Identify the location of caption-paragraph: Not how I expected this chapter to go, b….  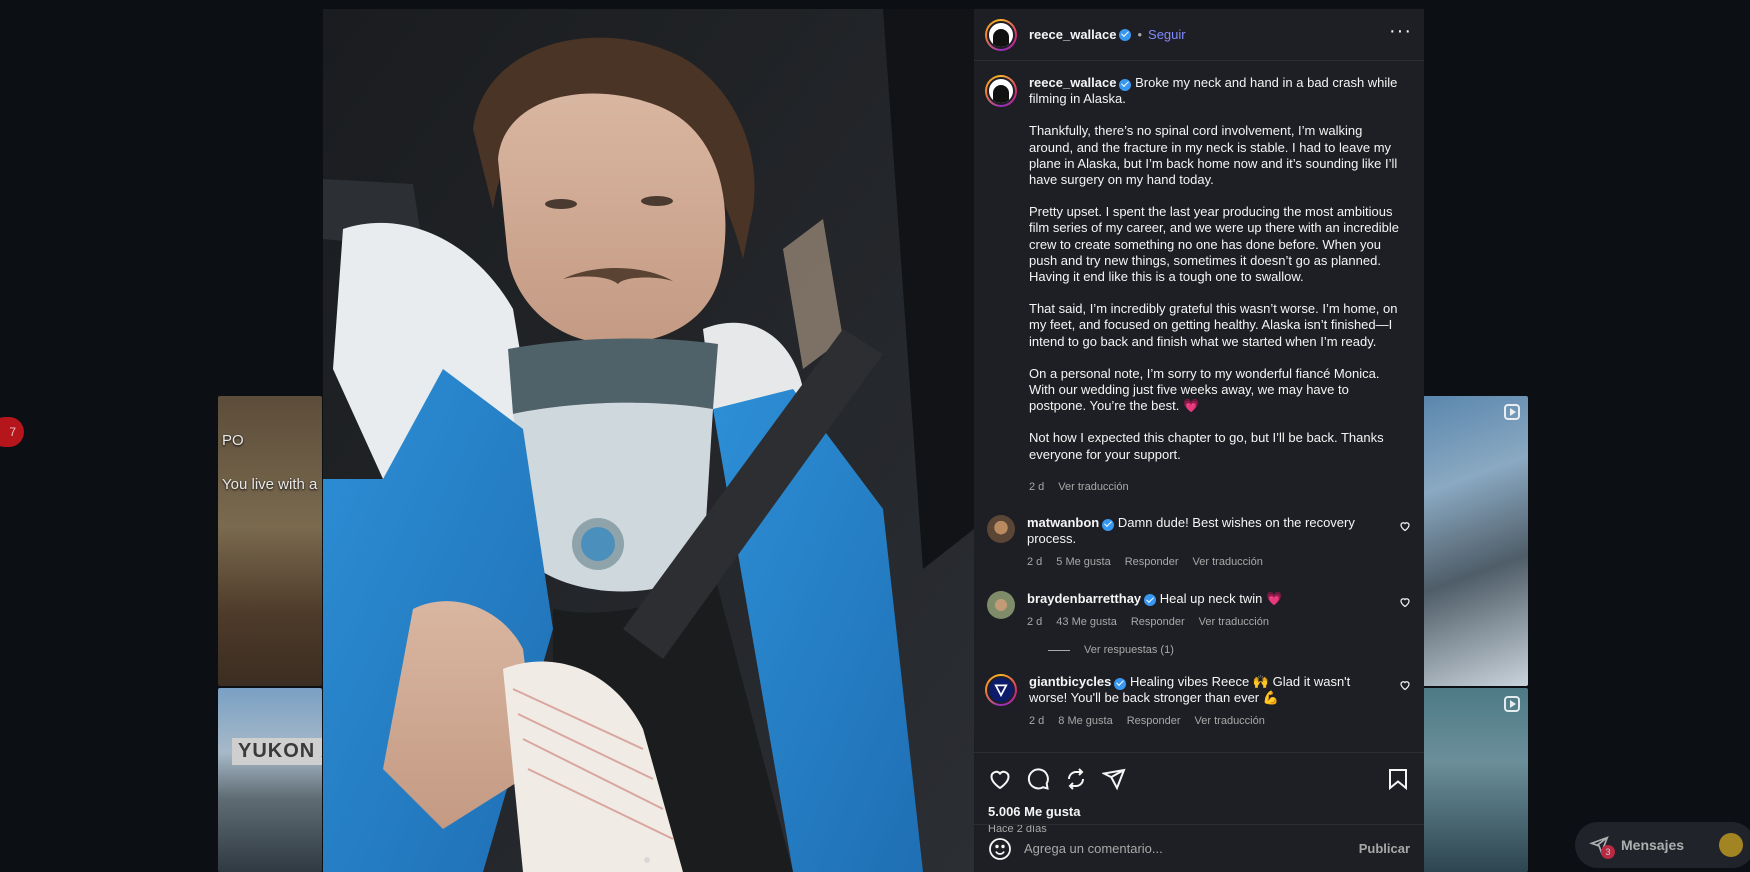
(1206, 446).